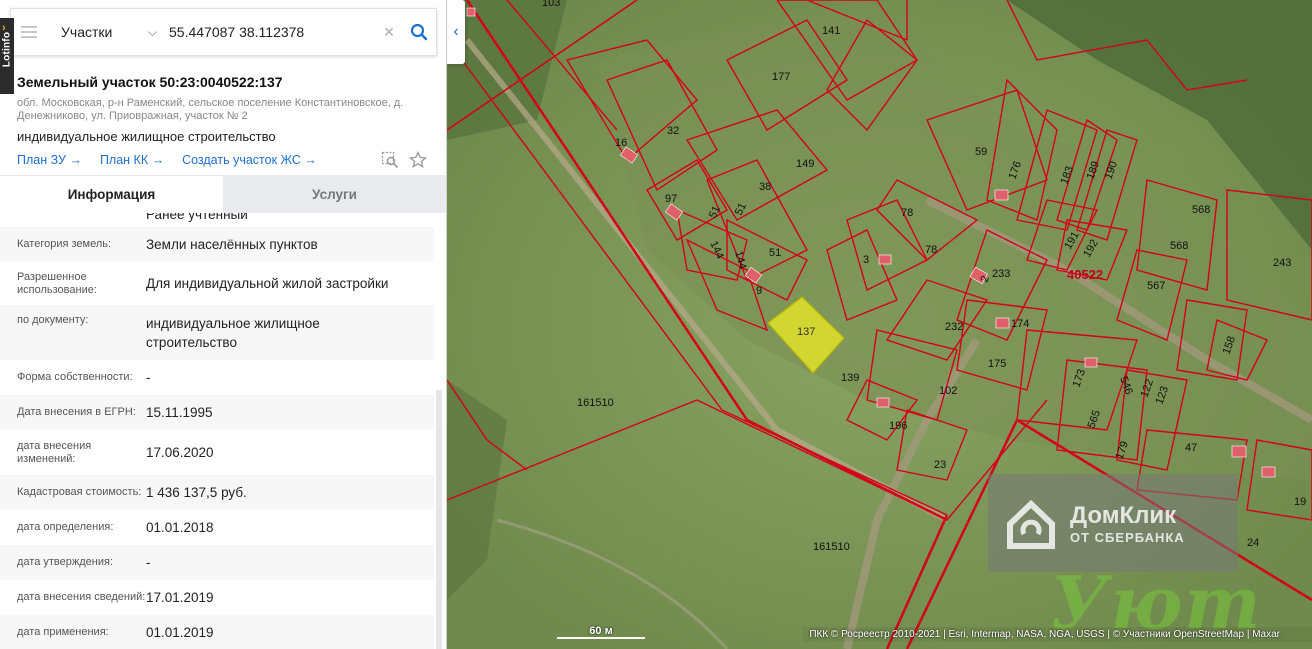  I want to click on parcel-label: 9, so click(759, 291).